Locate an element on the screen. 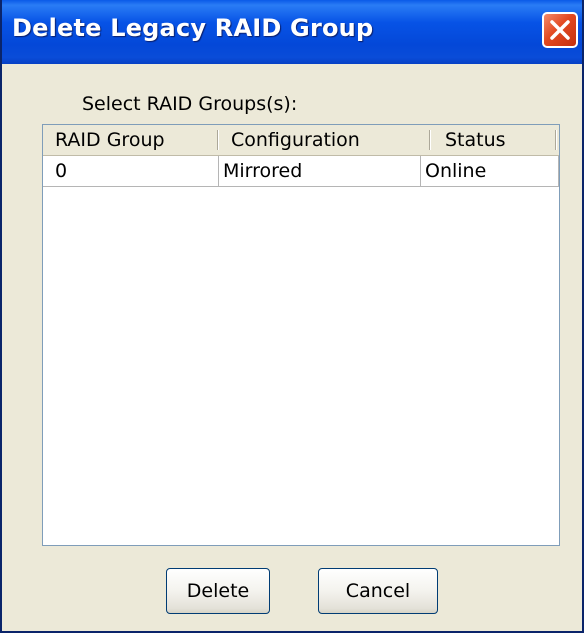 The width and height of the screenshot is (584, 633). delete-mnemonic: D is located at coordinates (194, 591).